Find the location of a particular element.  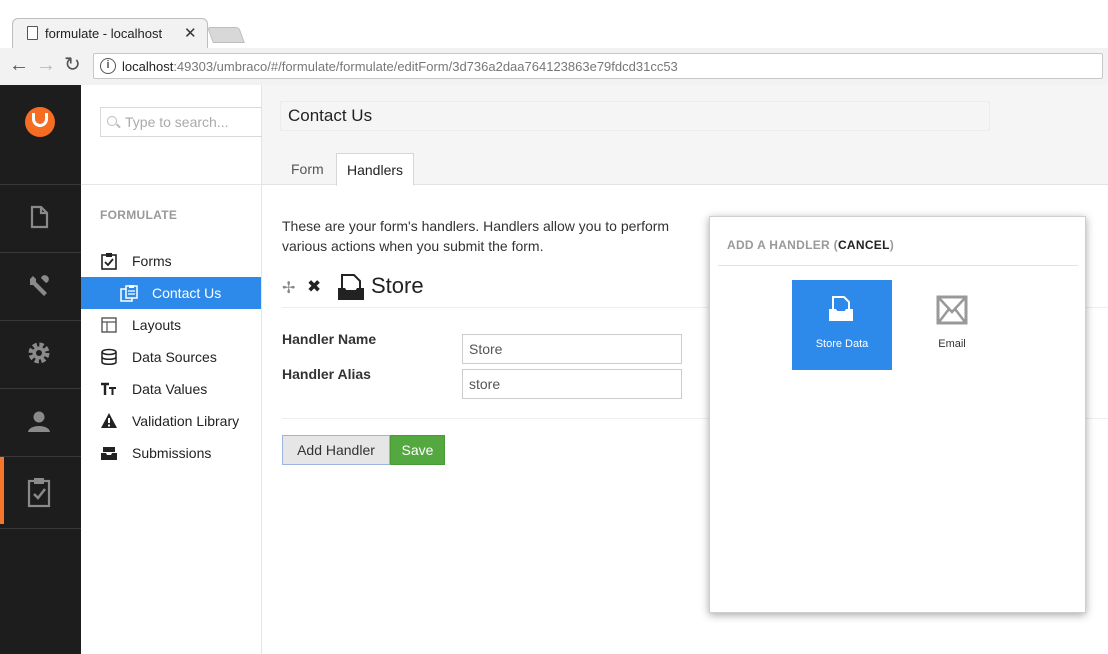

tree-item-label: Data Values is located at coordinates (170, 389).